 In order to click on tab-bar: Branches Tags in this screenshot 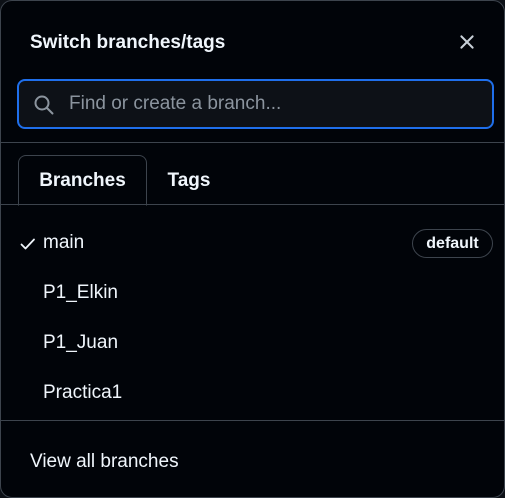, I will do `click(252, 174)`.